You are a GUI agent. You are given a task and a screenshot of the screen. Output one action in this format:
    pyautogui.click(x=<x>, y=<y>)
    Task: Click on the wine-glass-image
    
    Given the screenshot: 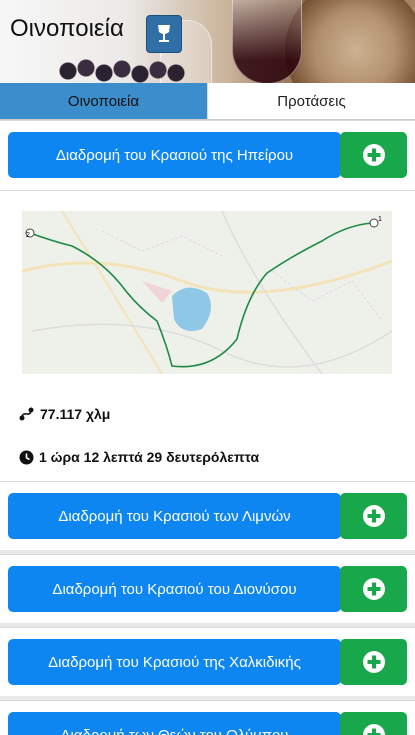 What is the action you would take?
    pyautogui.click(x=267, y=41)
    